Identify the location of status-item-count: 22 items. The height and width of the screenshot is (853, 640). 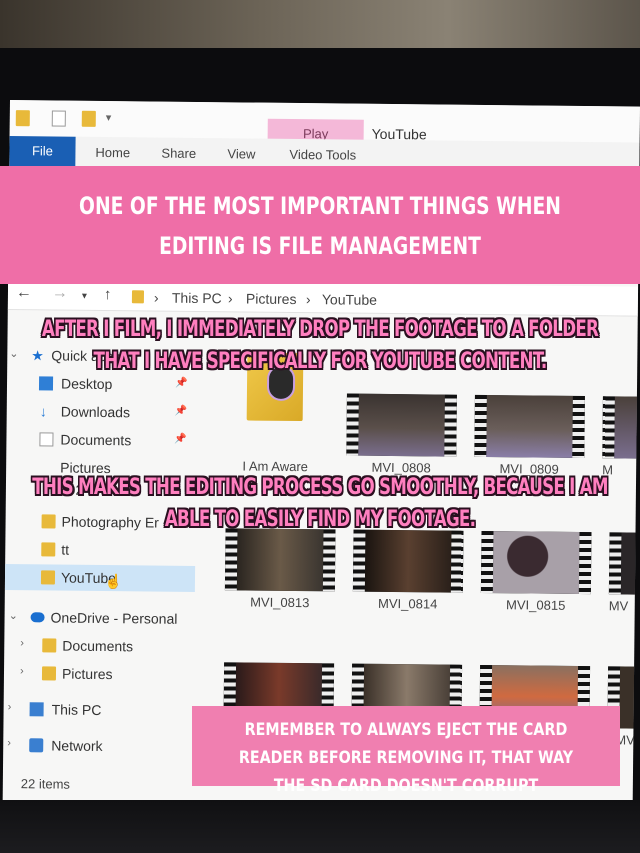
(45, 784).